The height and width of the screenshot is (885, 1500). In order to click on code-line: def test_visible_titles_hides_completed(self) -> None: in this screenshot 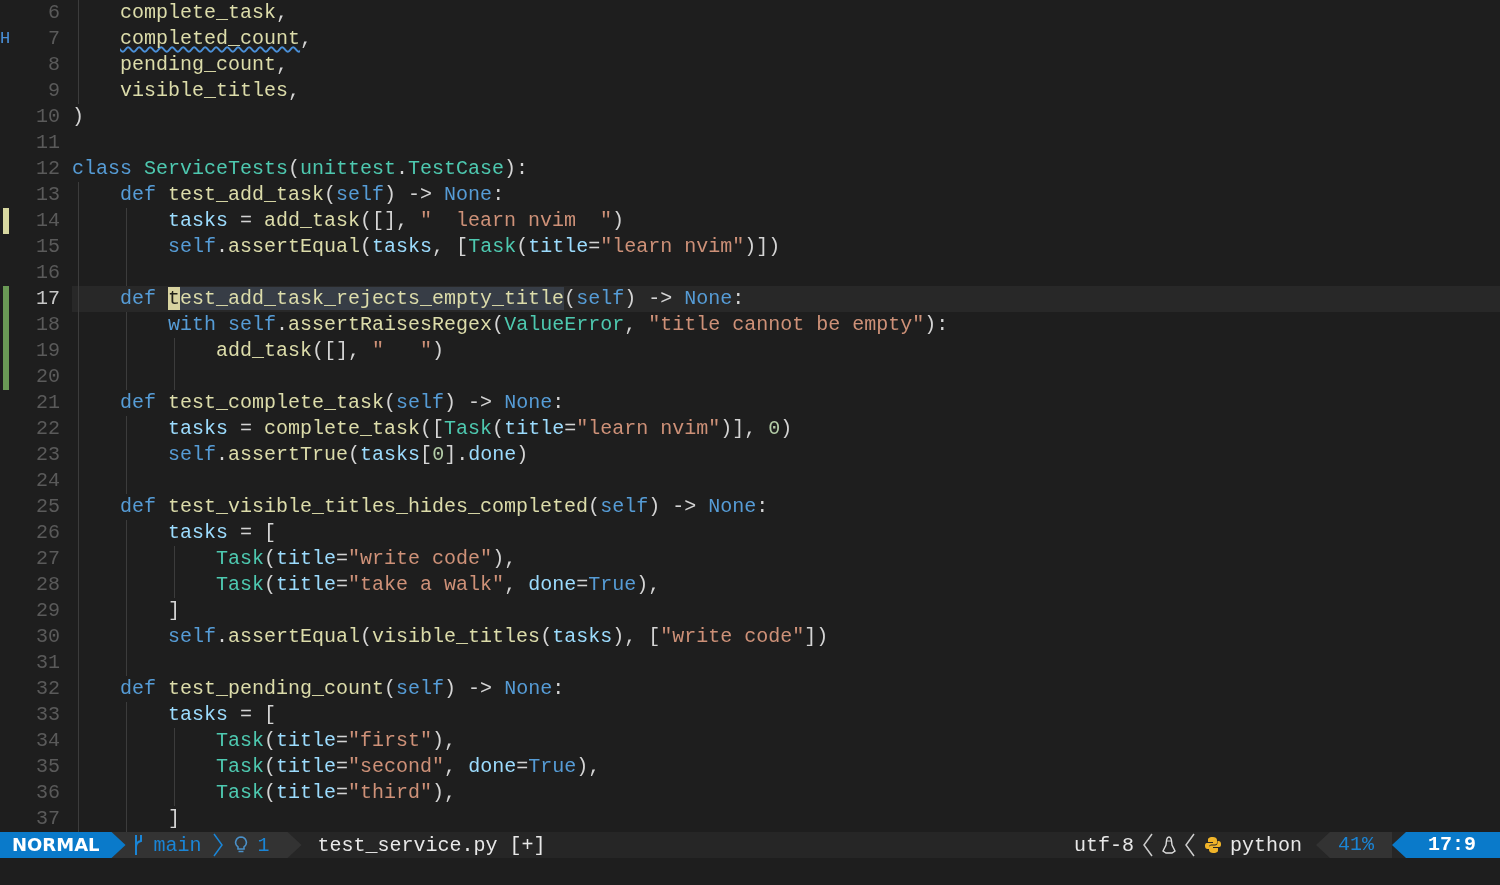, I will do `click(444, 506)`.